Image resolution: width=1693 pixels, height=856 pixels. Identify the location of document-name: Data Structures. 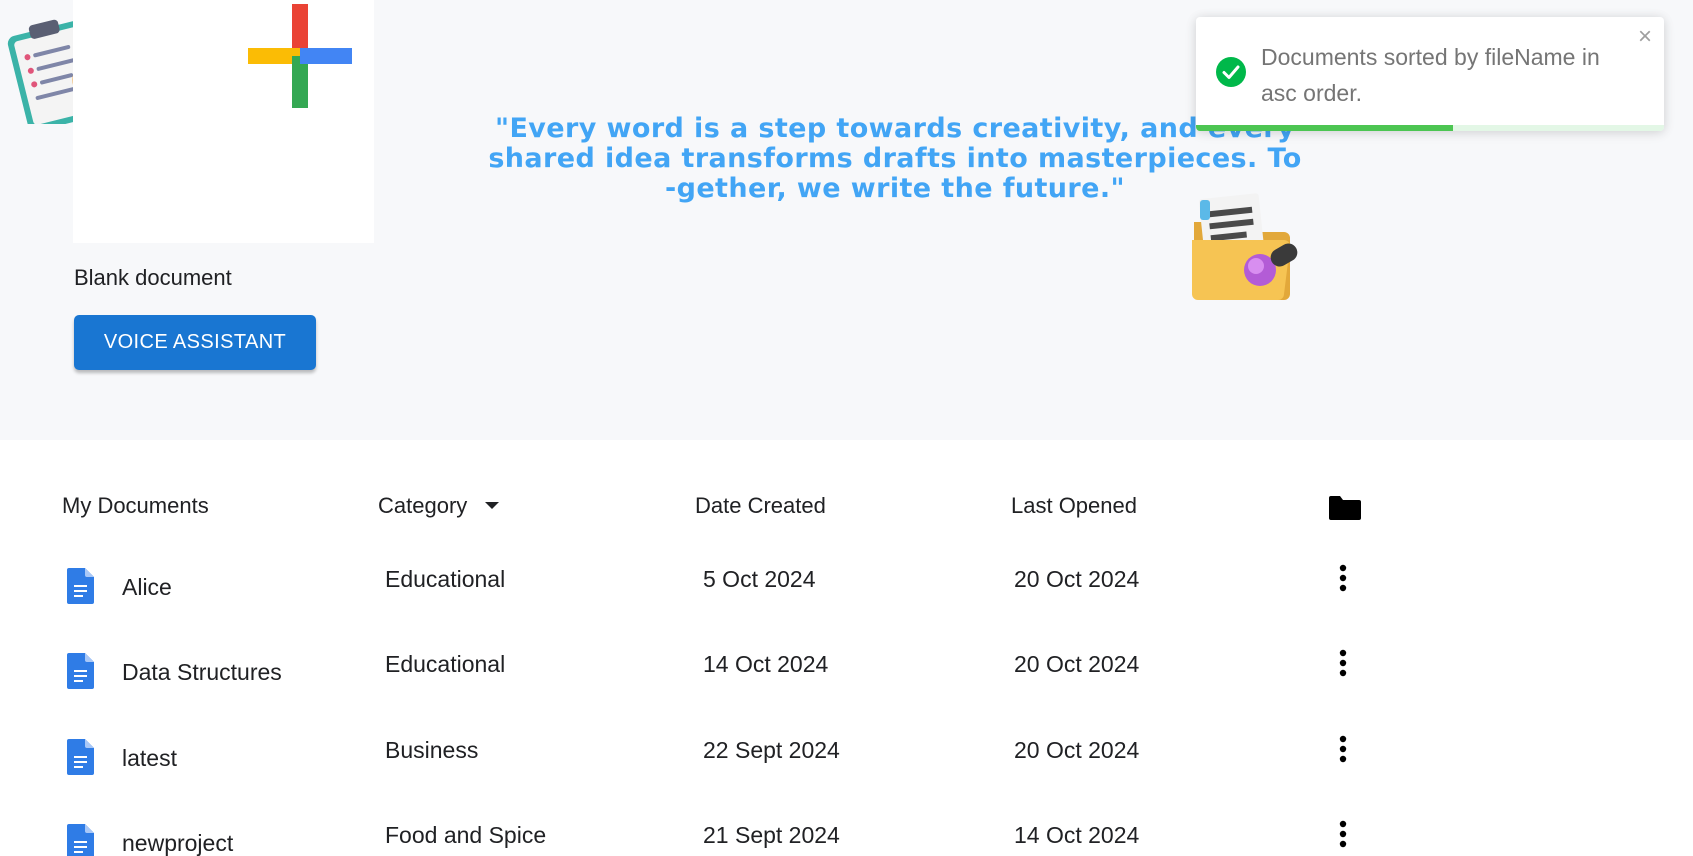
(202, 672).